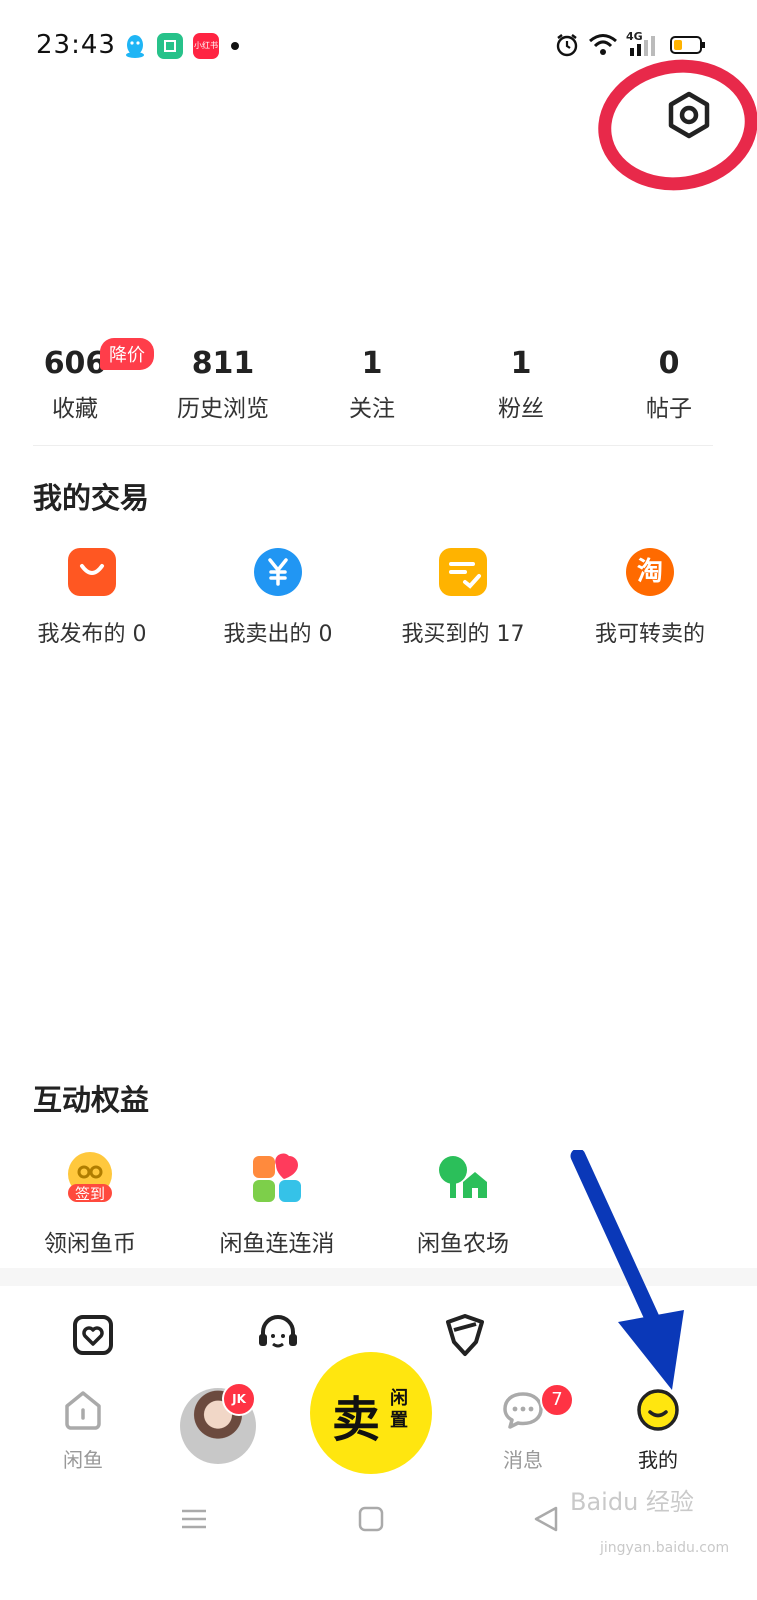  I want to click on taobao-glyph: 淘, so click(649, 572).